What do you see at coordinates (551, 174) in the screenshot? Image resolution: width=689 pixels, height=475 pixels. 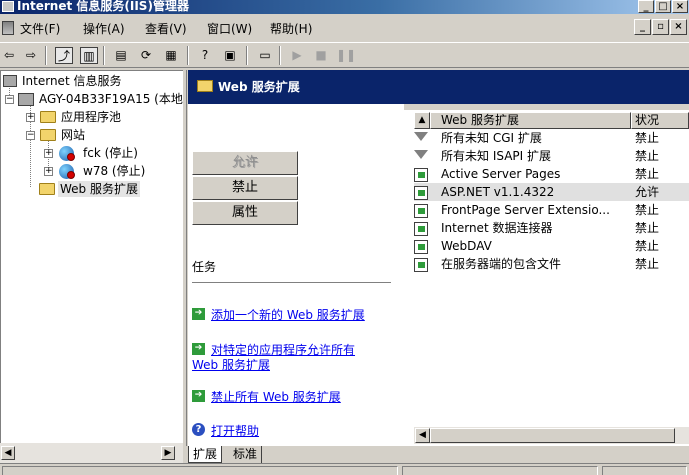 I see `list-item: Active Server Pages 禁止` at bounding box center [551, 174].